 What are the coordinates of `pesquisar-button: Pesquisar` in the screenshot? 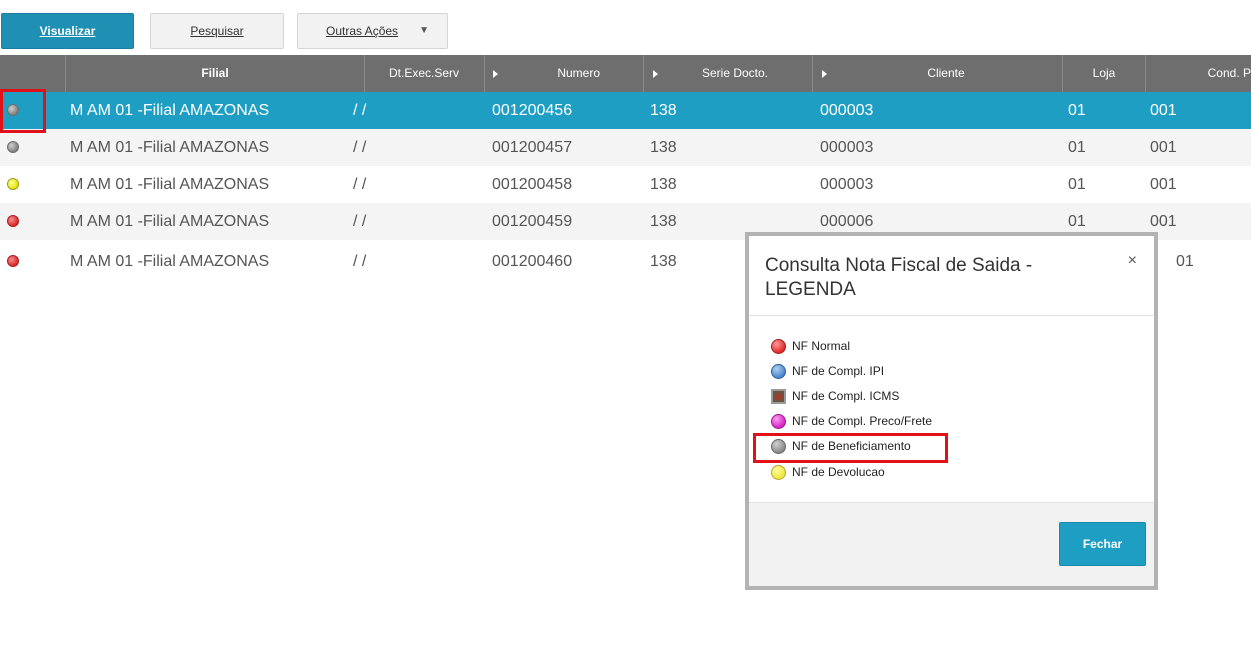 It's located at (217, 31).